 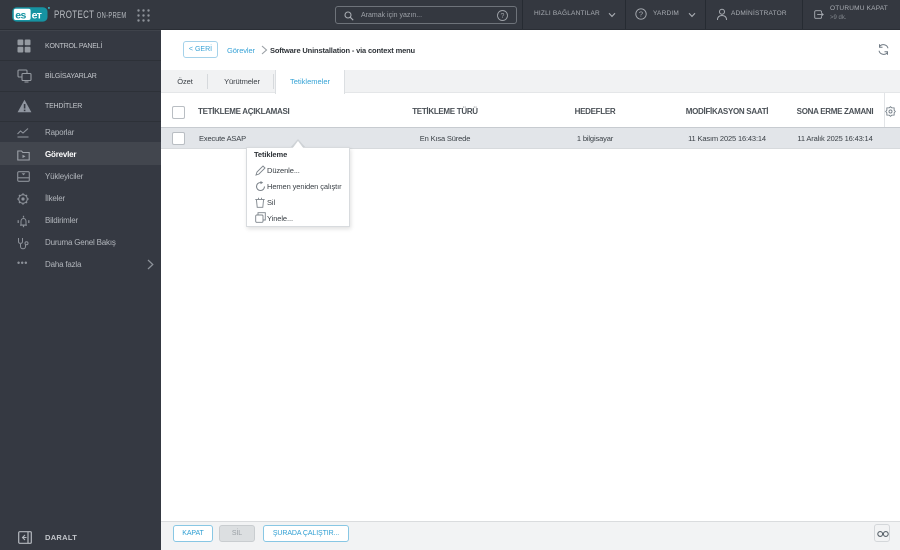 I want to click on svg-text: ет, so click(x=37, y=16).